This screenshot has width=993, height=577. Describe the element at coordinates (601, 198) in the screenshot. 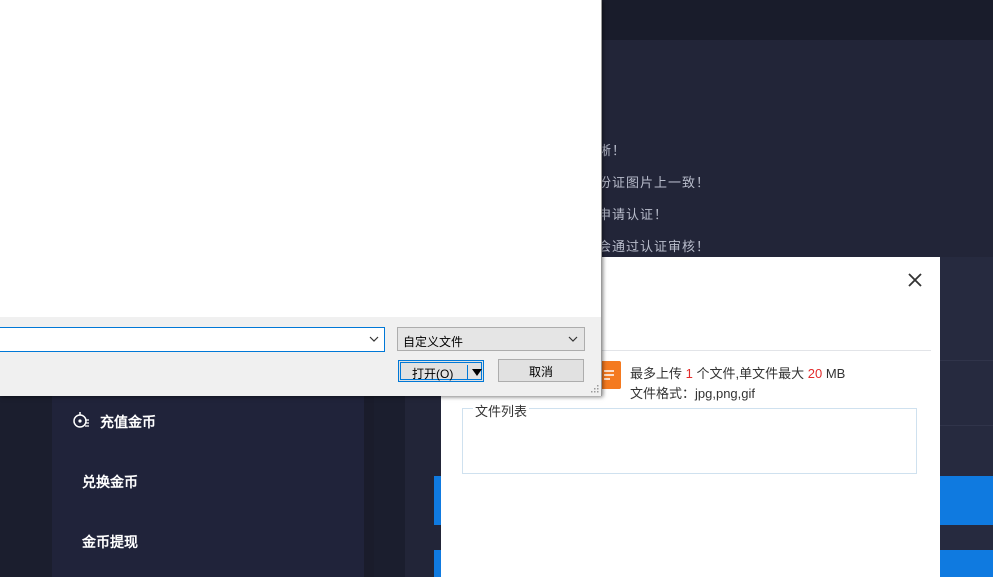

I see `dialog-border` at that location.